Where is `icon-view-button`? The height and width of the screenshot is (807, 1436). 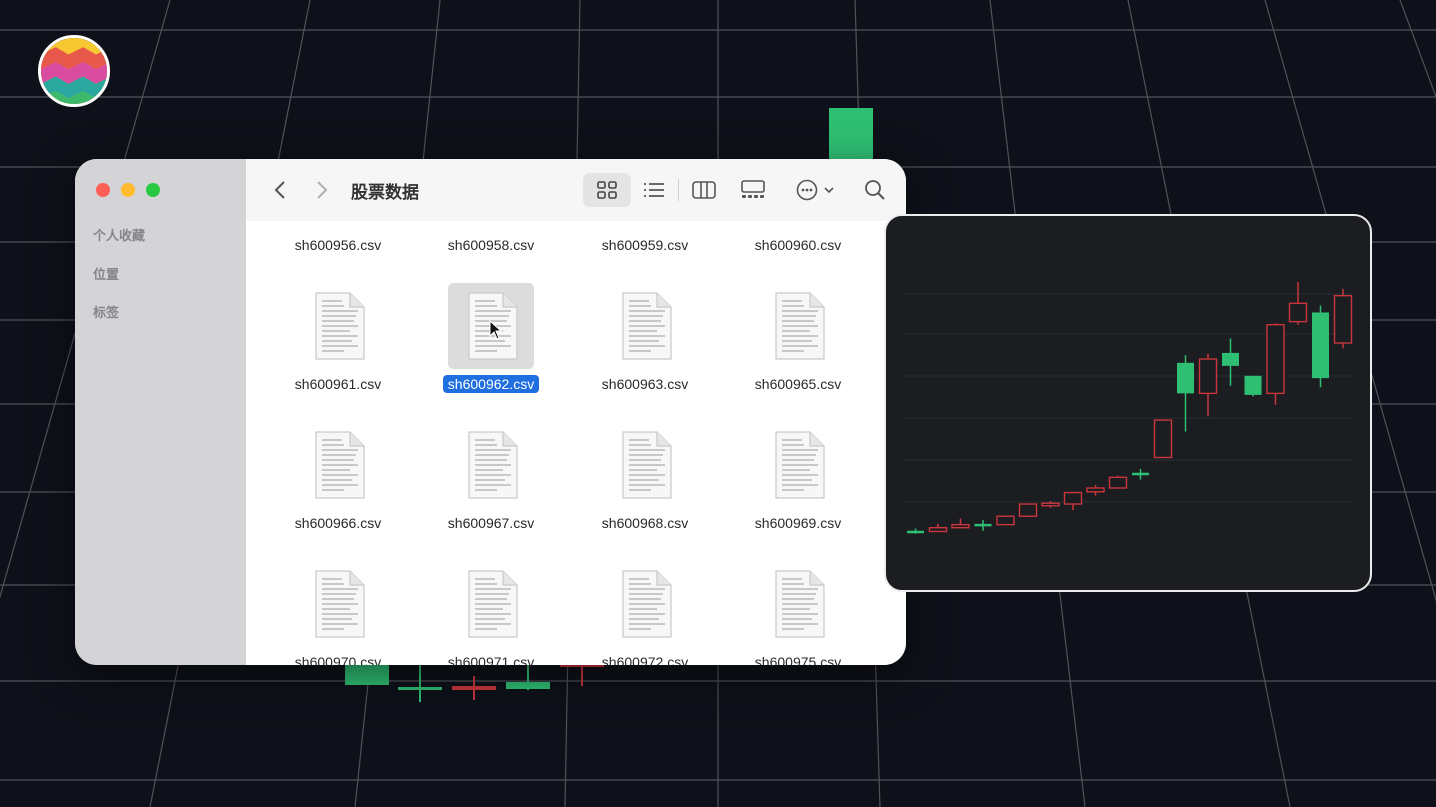
icon-view-button is located at coordinates (607, 190).